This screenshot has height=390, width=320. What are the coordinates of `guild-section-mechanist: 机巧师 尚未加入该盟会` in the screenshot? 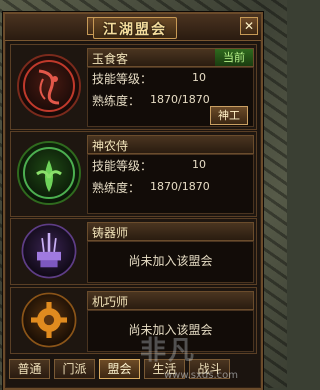 It's located at (133, 320).